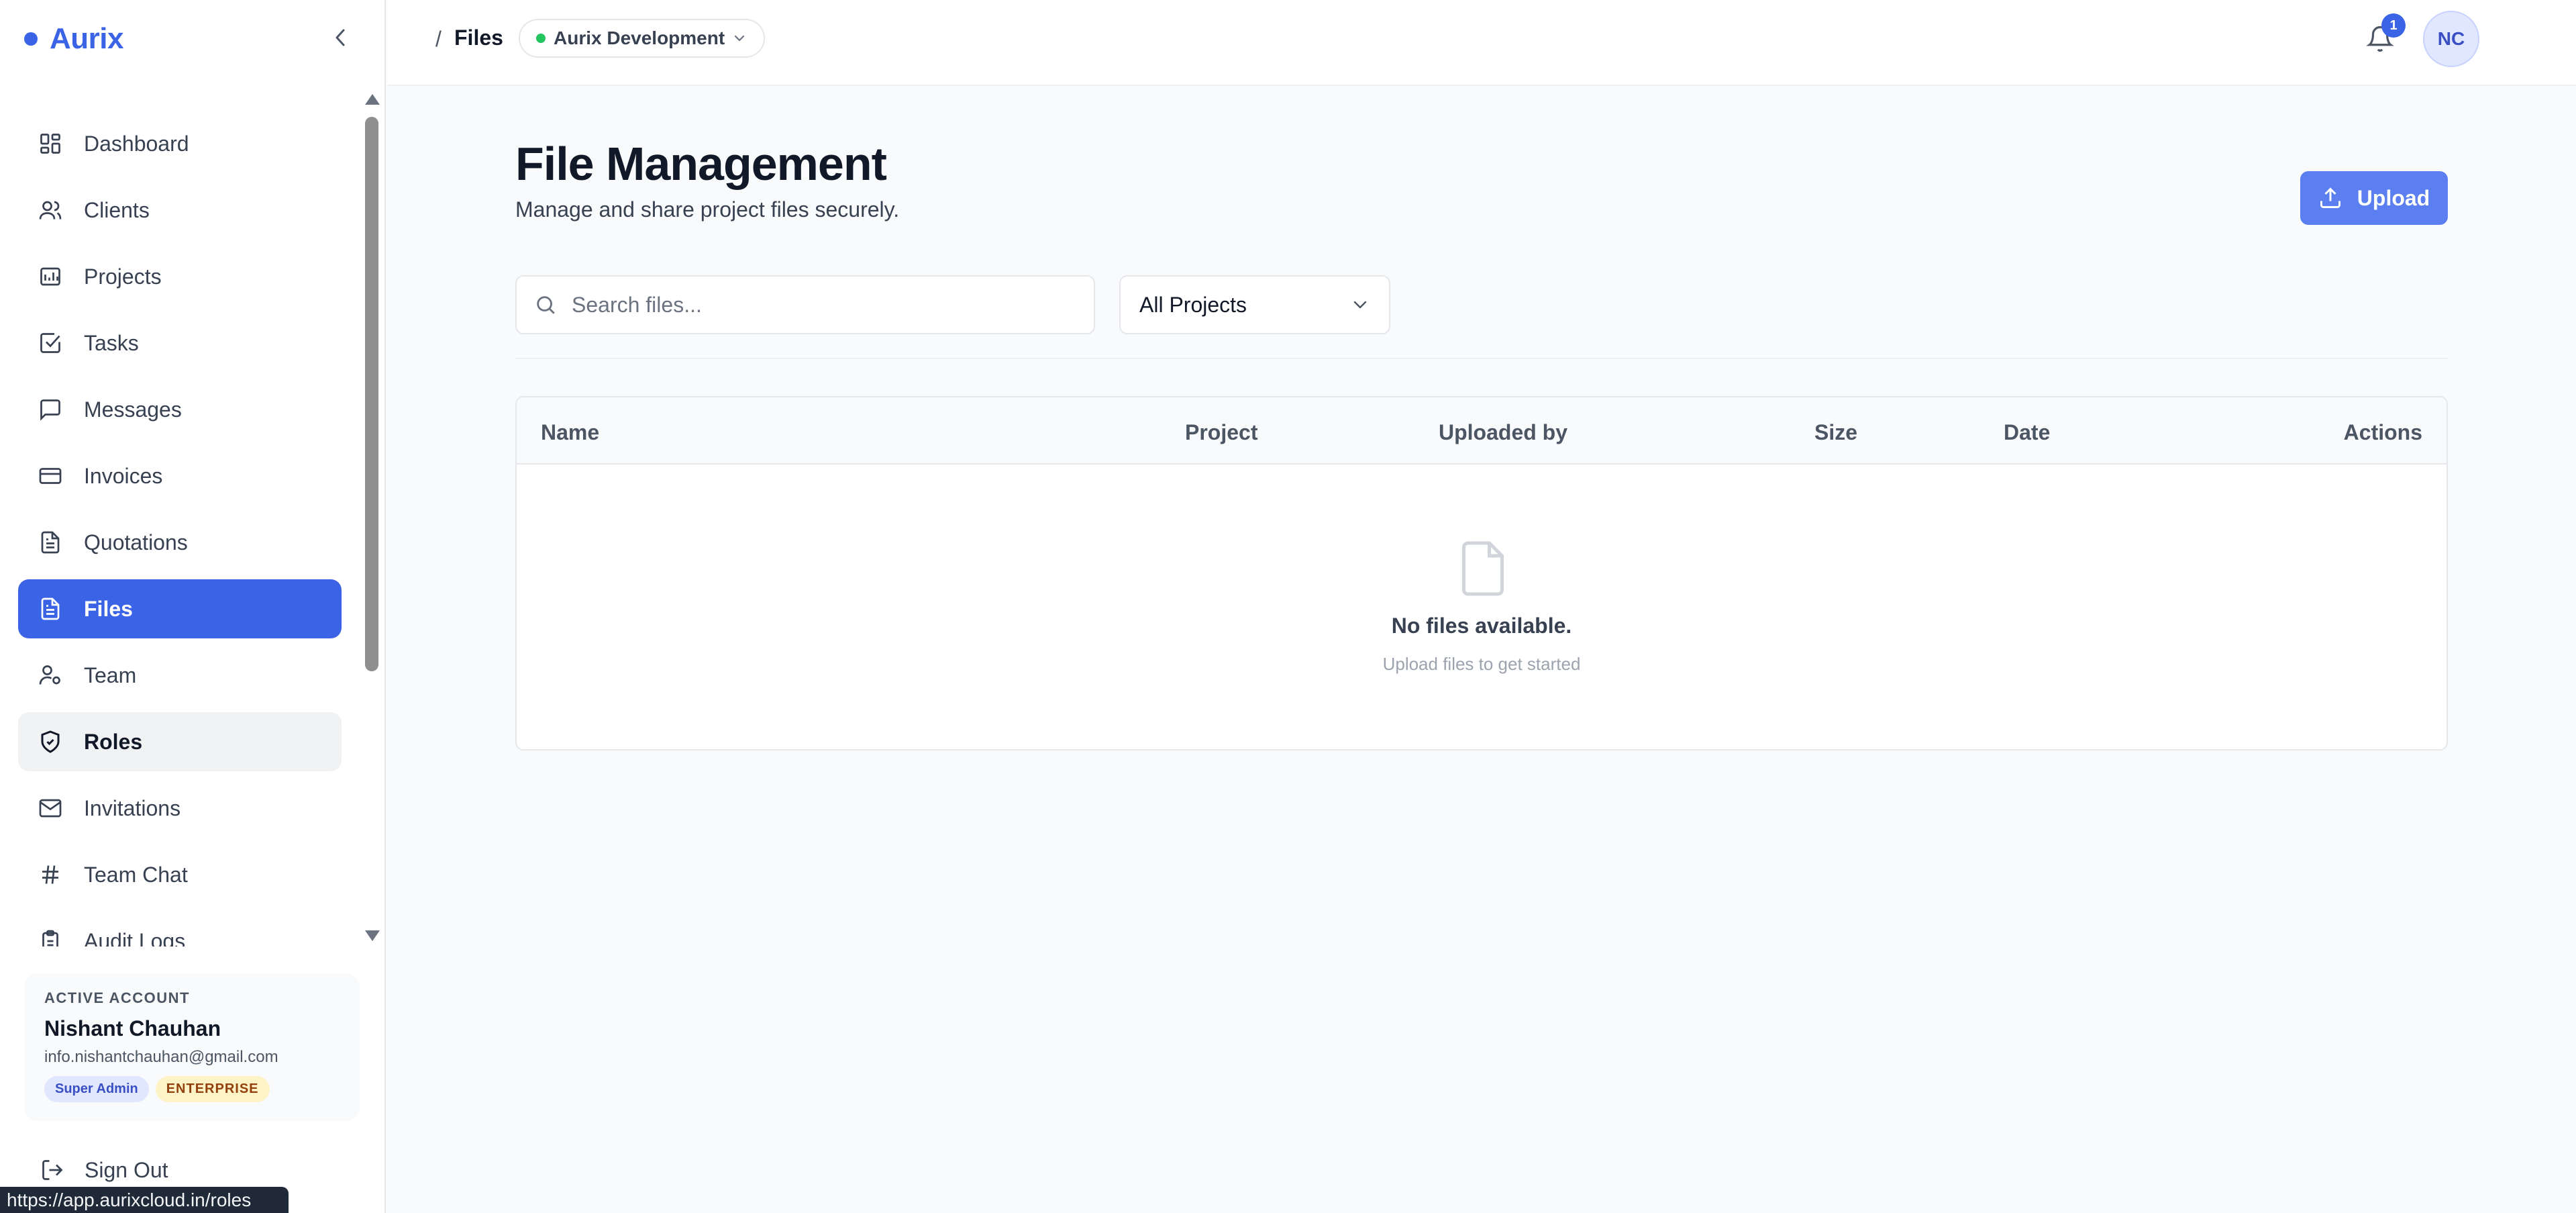 The height and width of the screenshot is (1213, 2576). What do you see at coordinates (212, 1089) in the screenshot?
I see `plan-badge: ENTERPRISE` at bounding box center [212, 1089].